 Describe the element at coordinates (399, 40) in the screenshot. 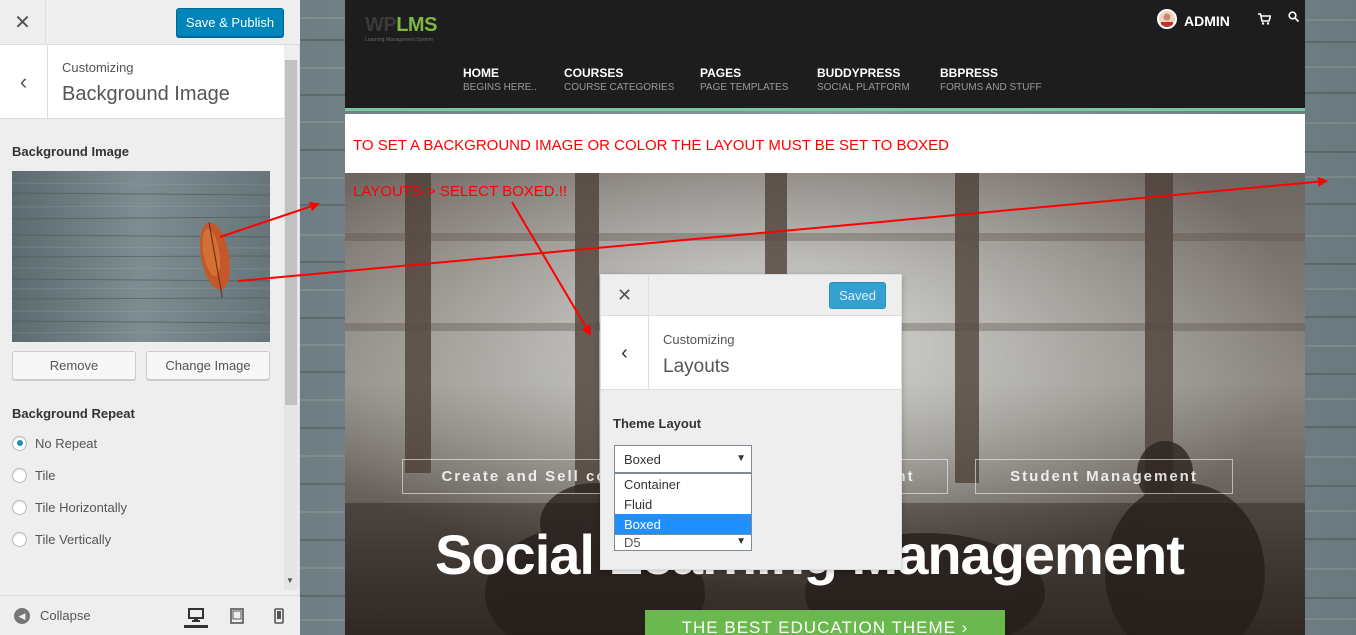

I see `logo-tagline: Learning Management System` at that location.